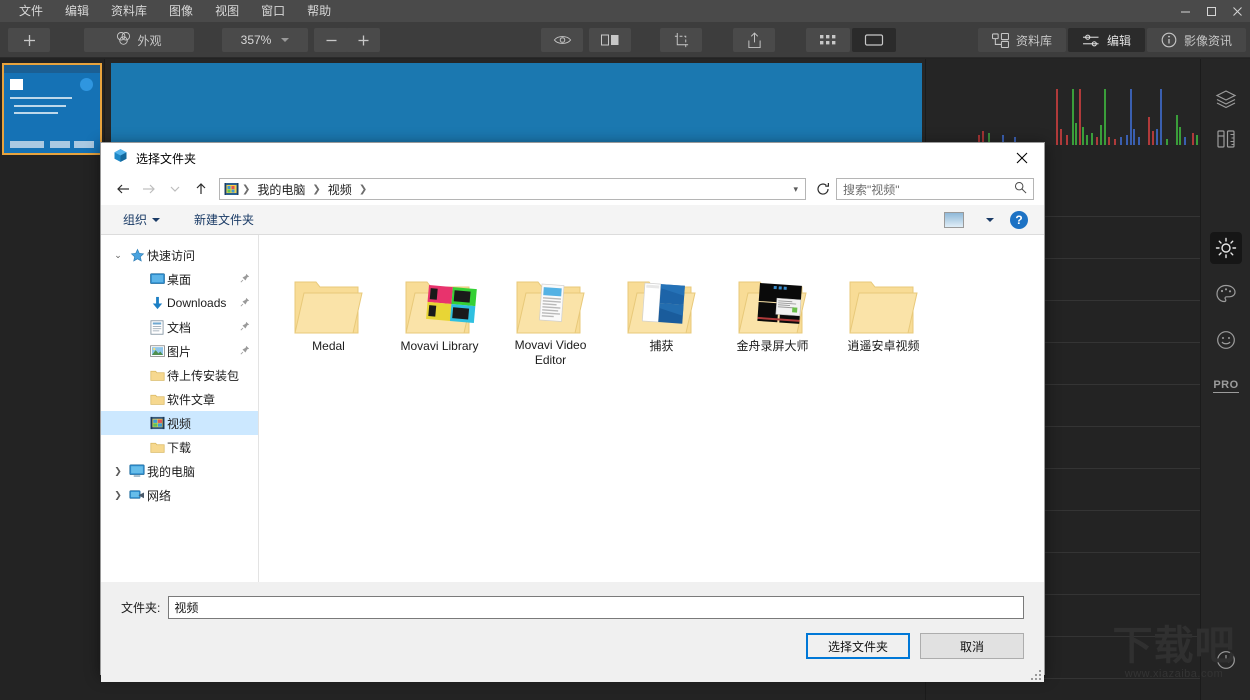  Describe the element at coordinates (159, 495) in the screenshot. I see `tree-item-label: 网络` at that location.